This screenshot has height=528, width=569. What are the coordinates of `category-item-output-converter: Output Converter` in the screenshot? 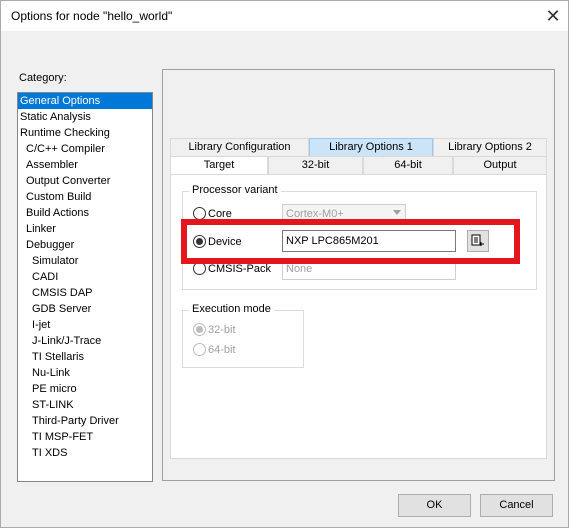 It's located at (85, 181).